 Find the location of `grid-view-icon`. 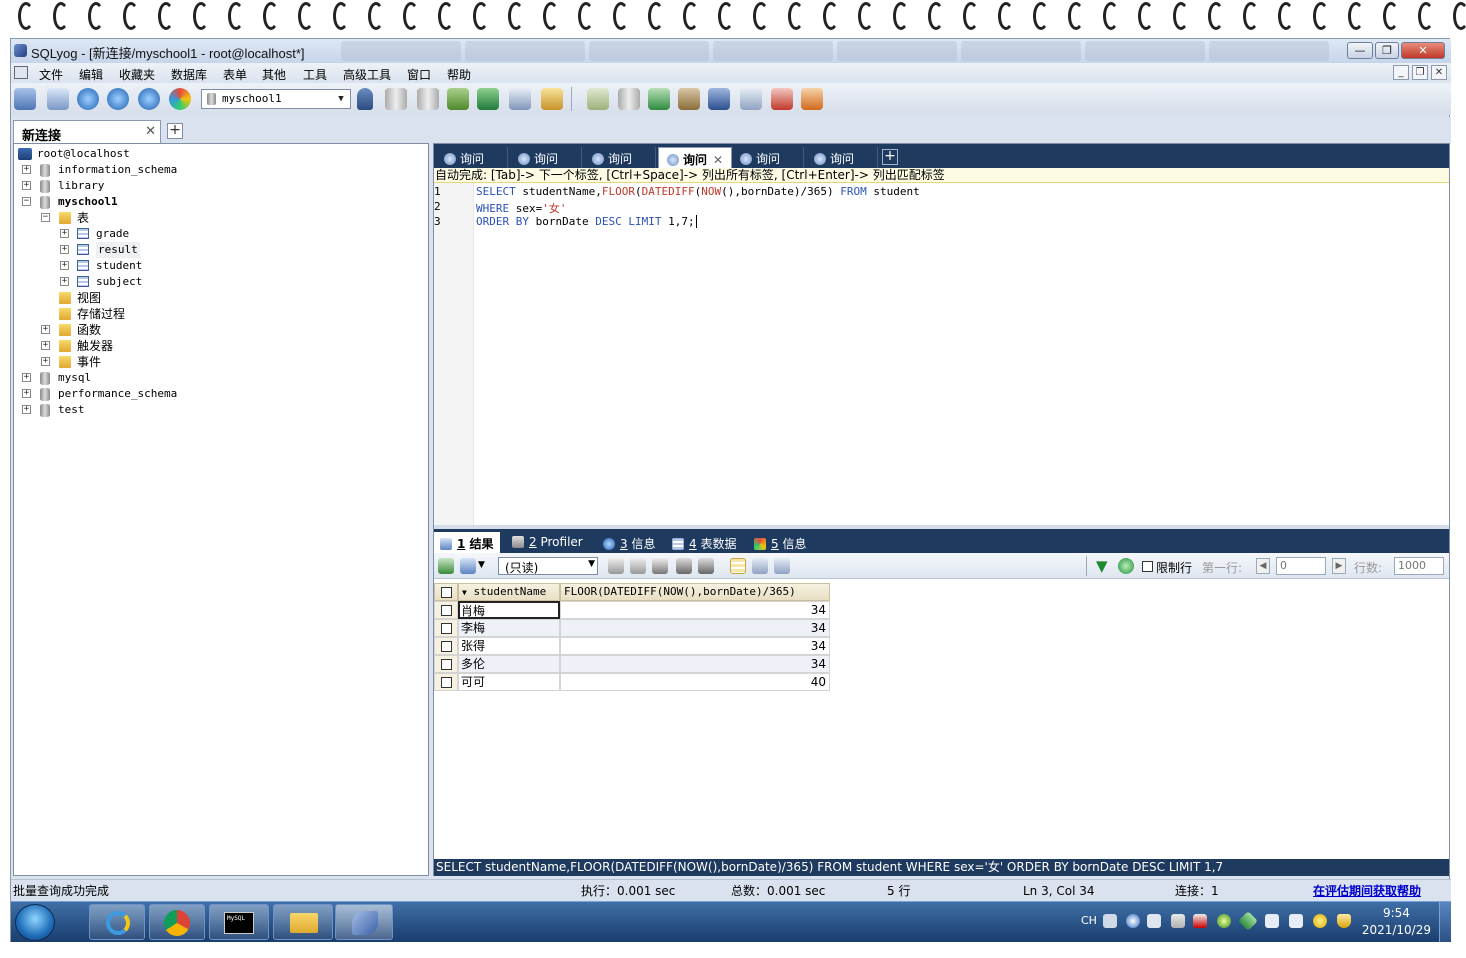

grid-view-icon is located at coordinates (738, 566).